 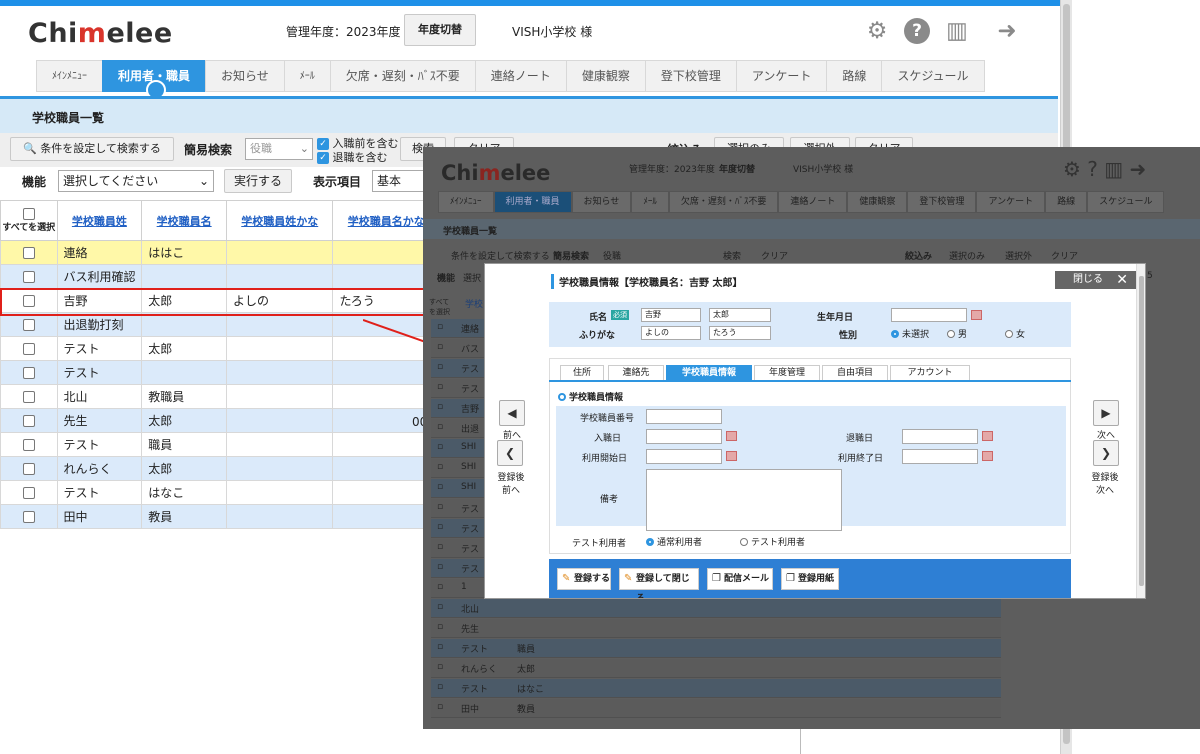 What do you see at coordinates (220, 444) in the screenshot?
I see `table-row: テスト 職員` at bounding box center [220, 444].